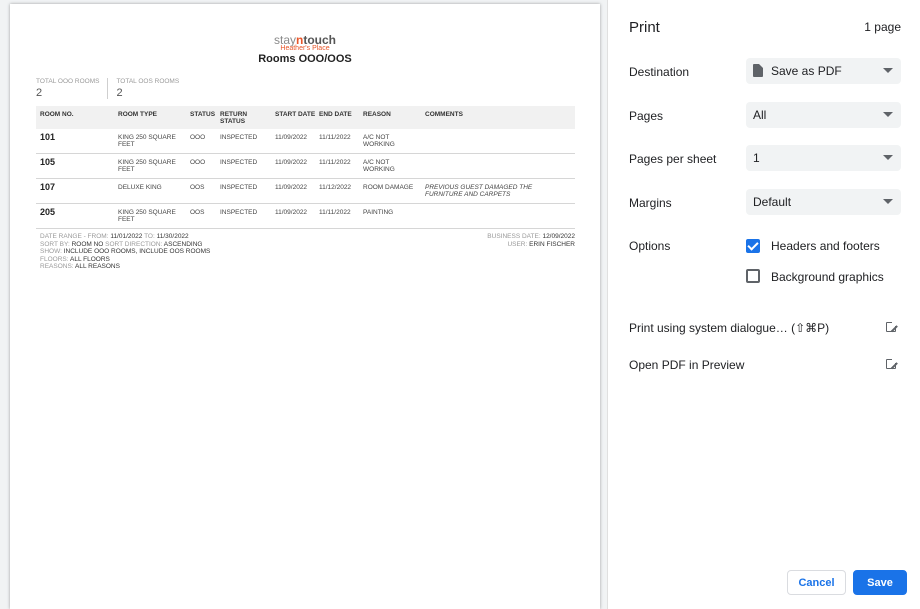 This screenshot has width=920, height=609. What do you see at coordinates (823, 202) in the screenshot?
I see `margins-select: Default` at bounding box center [823, 202].